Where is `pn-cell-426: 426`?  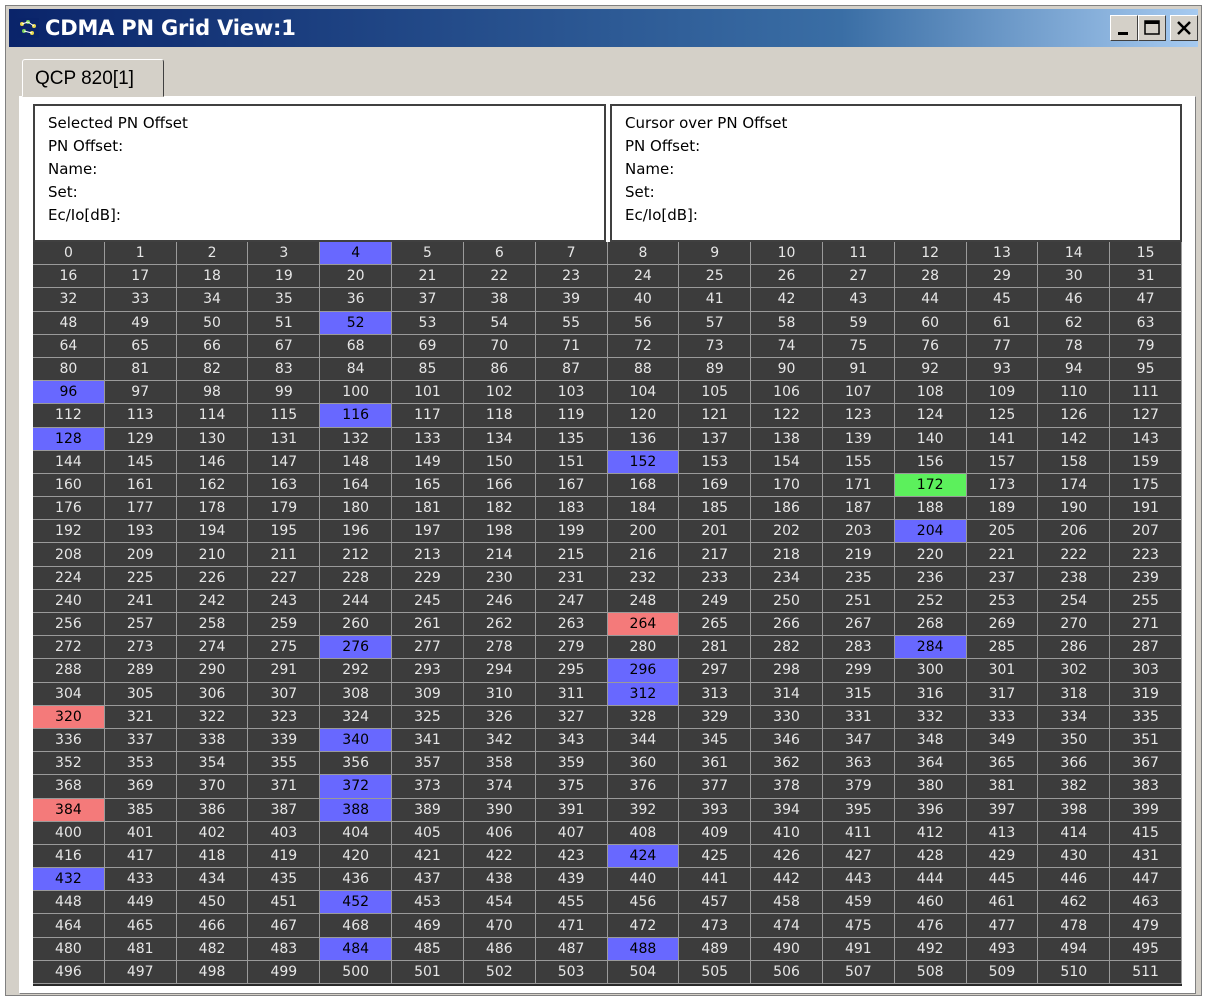 pn-cell-426: 426 is located at coordinates (787, 856).